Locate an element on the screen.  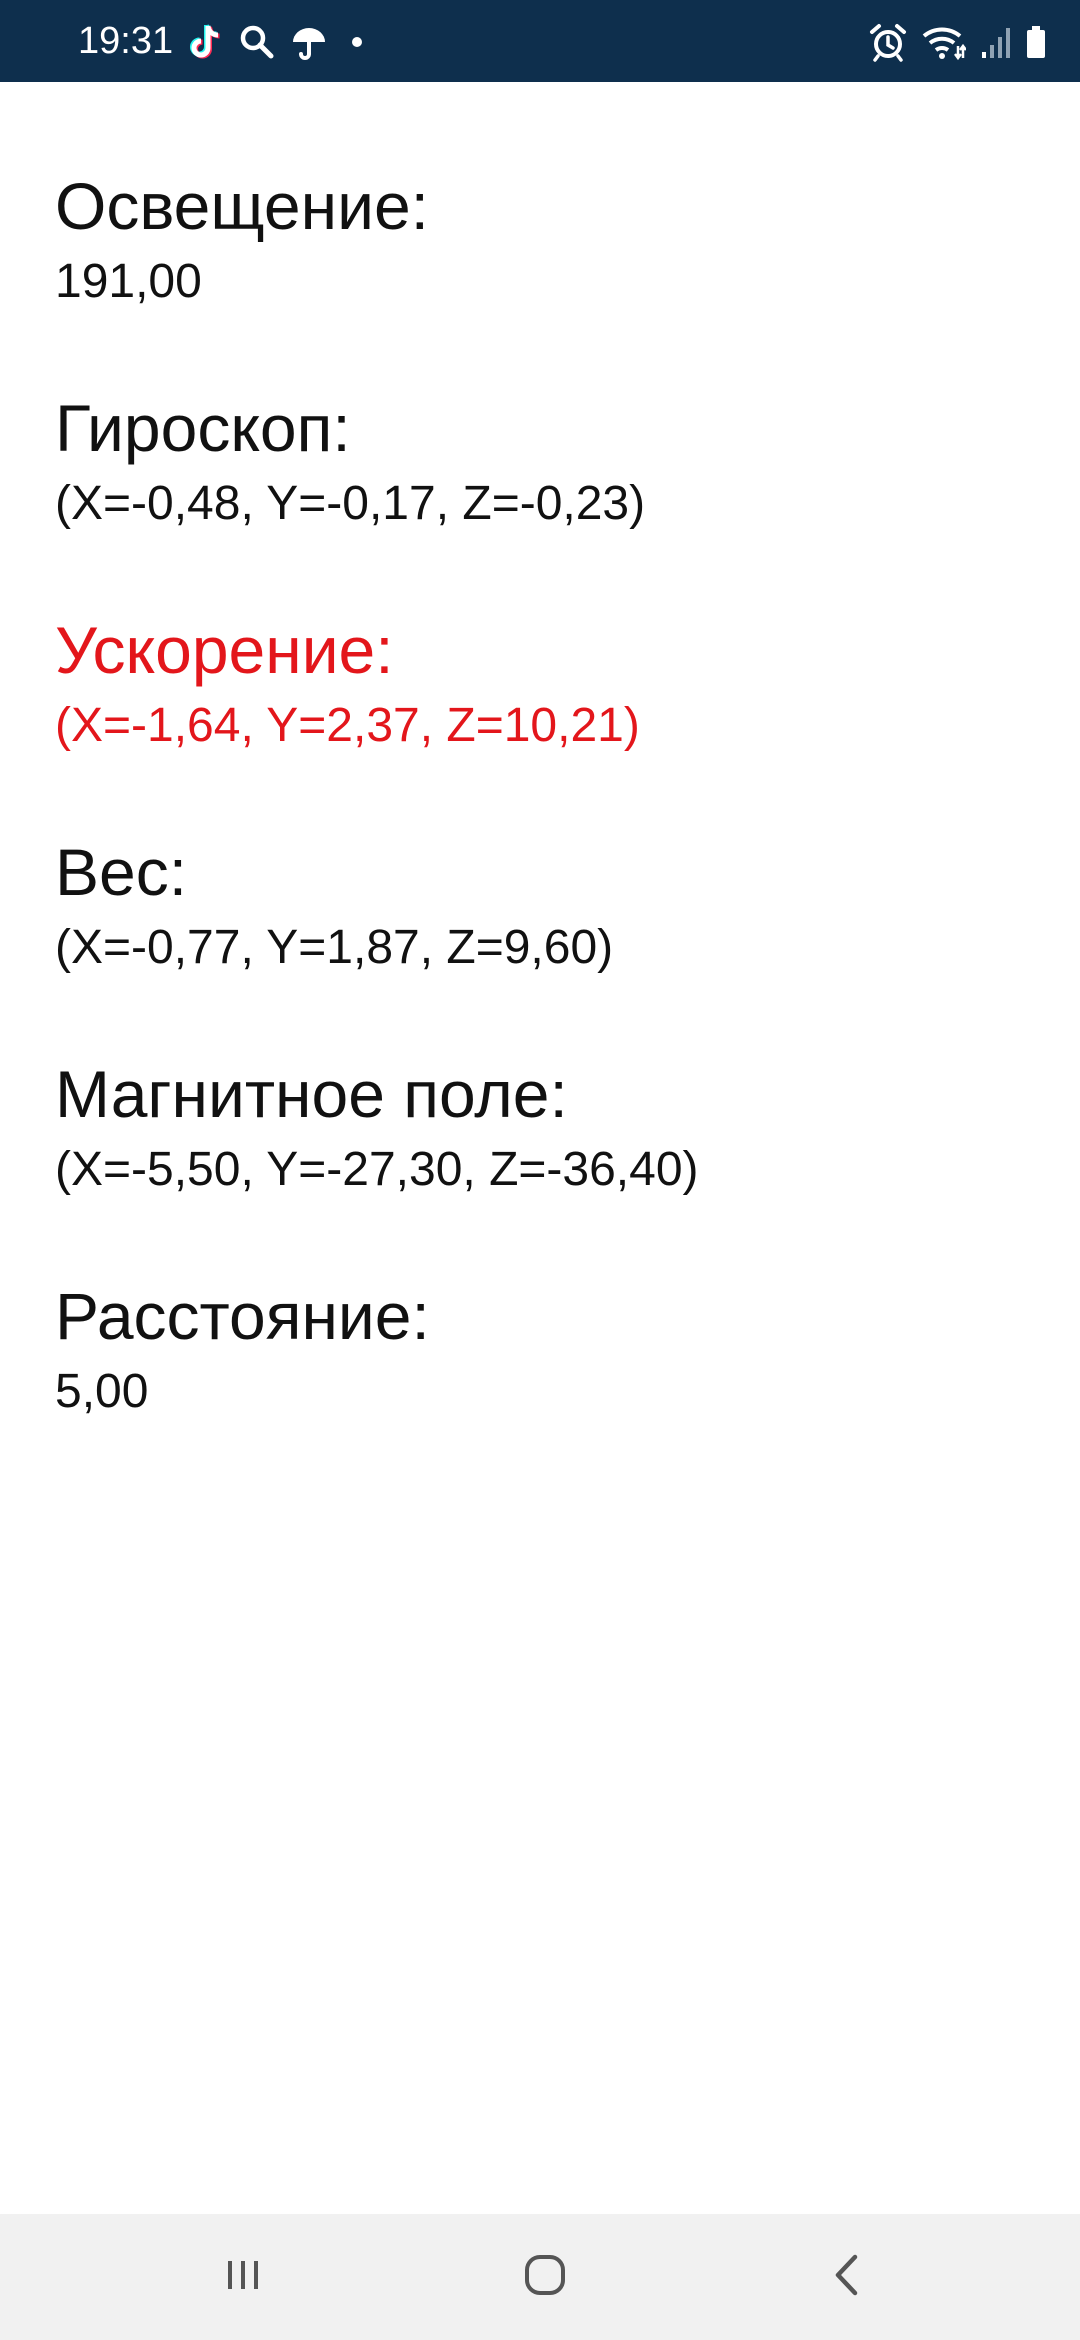
sensor-light: Освещение: 191,00 is located at coordinates (545, 240).